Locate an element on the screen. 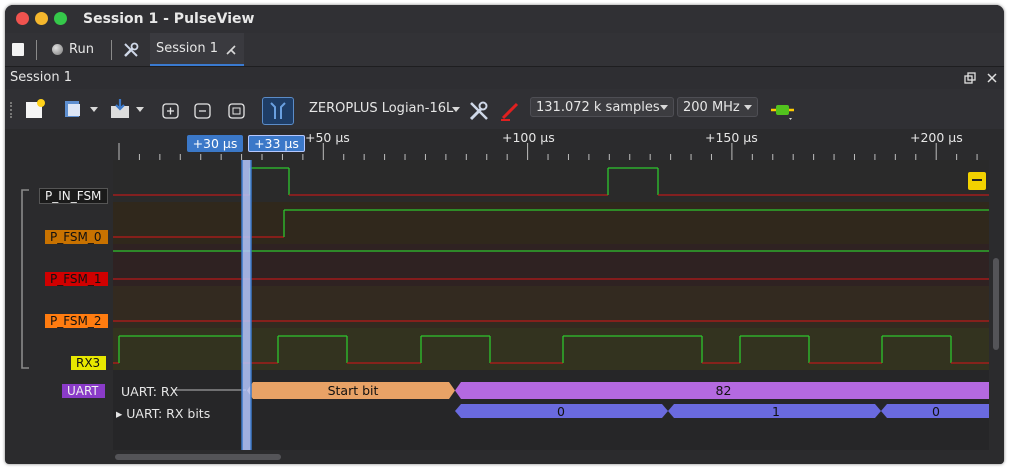  run-button: Run is located at coordinates (73, 49).